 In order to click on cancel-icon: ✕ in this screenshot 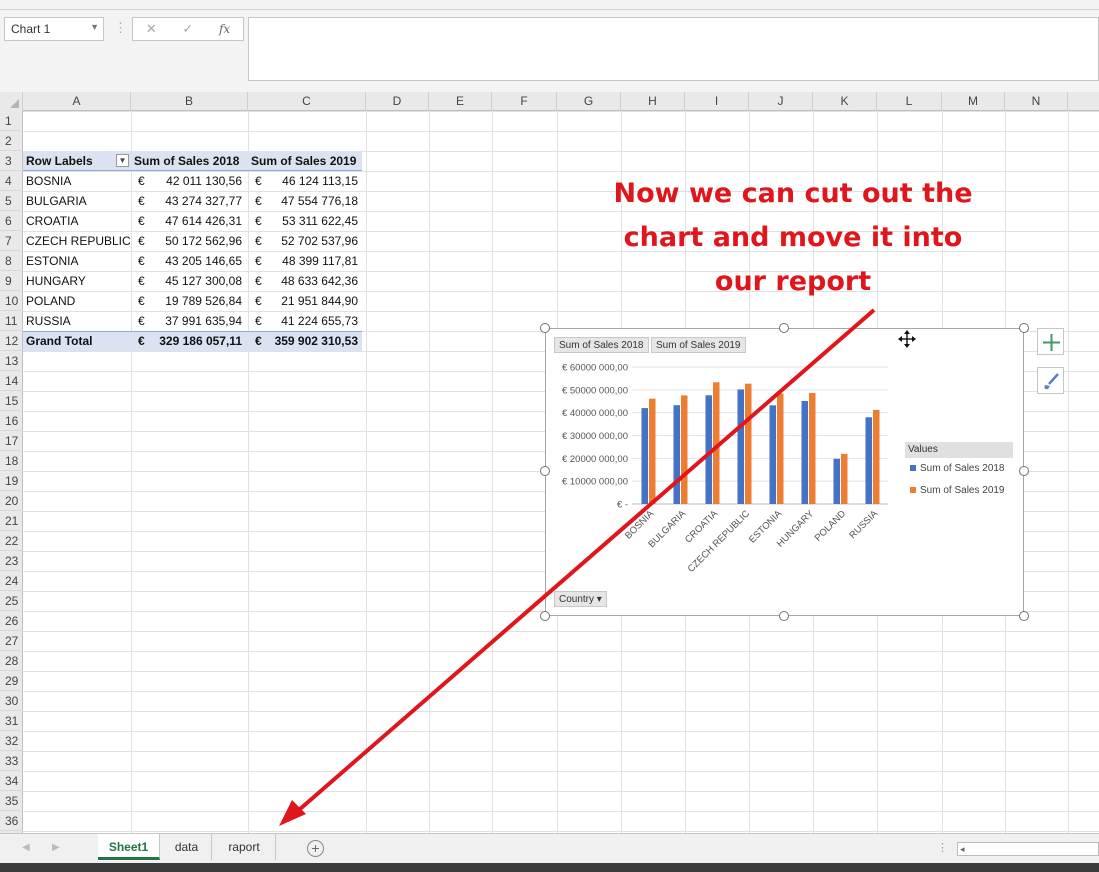, I will do `click(151, 29)`.